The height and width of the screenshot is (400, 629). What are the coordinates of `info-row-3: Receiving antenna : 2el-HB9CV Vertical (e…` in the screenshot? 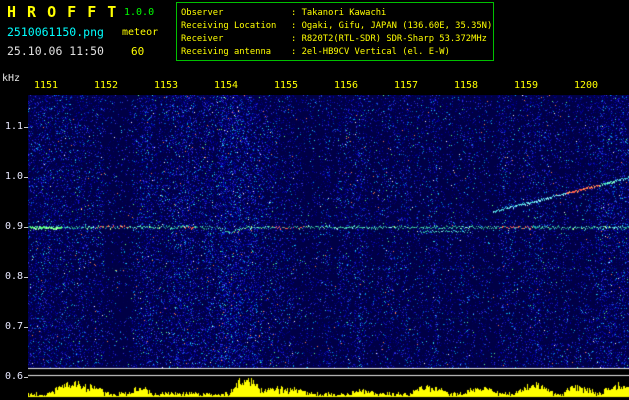 It's located at (337, 52).